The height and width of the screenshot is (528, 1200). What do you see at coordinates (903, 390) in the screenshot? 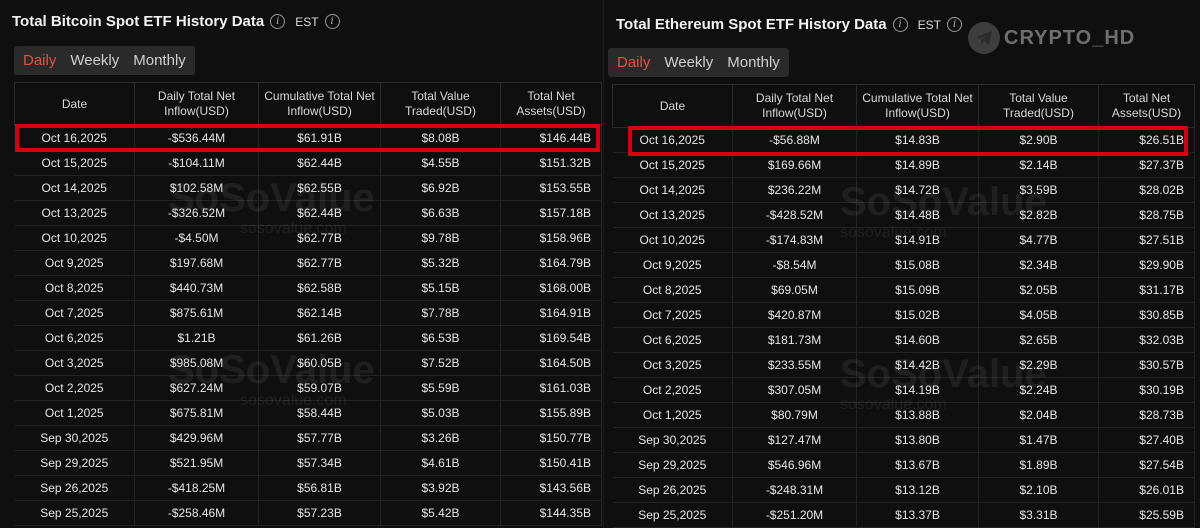
I see `table-row: Oct 2,2025 $307.05M $14.19B $2.24B $30.19B` at bounding box center [903, 390].